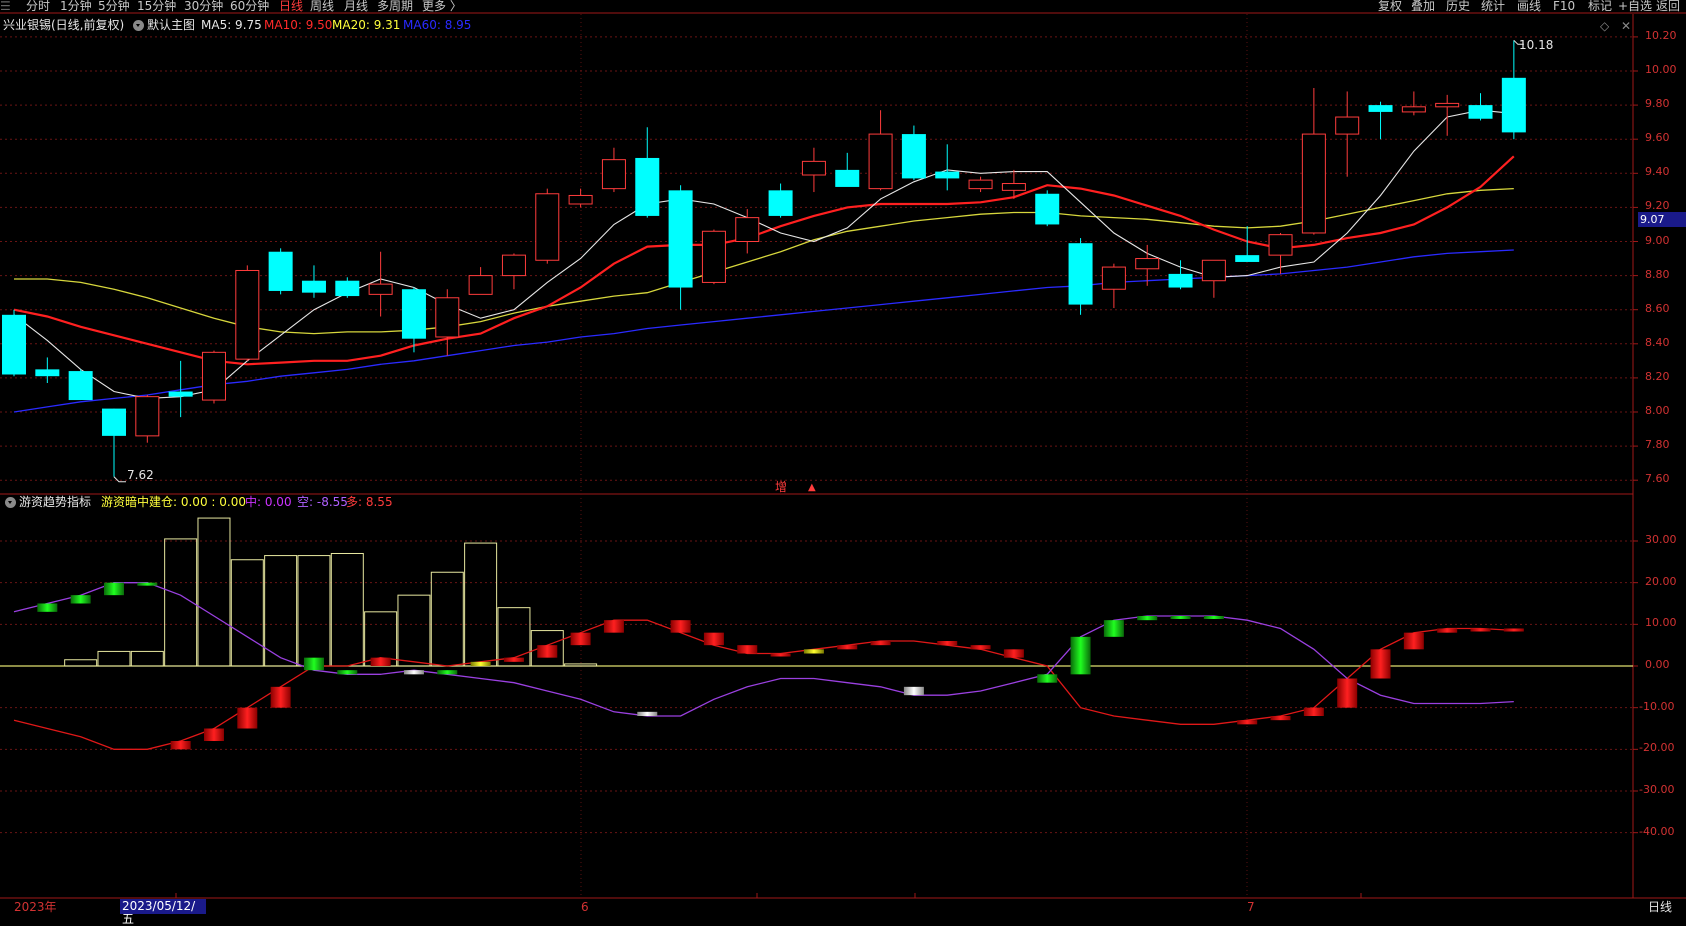 The image size is (1686, 926). Describe the element at coordinates (10, 502) in the screenshot. I see `indicator-dropdown-icon` at that location.